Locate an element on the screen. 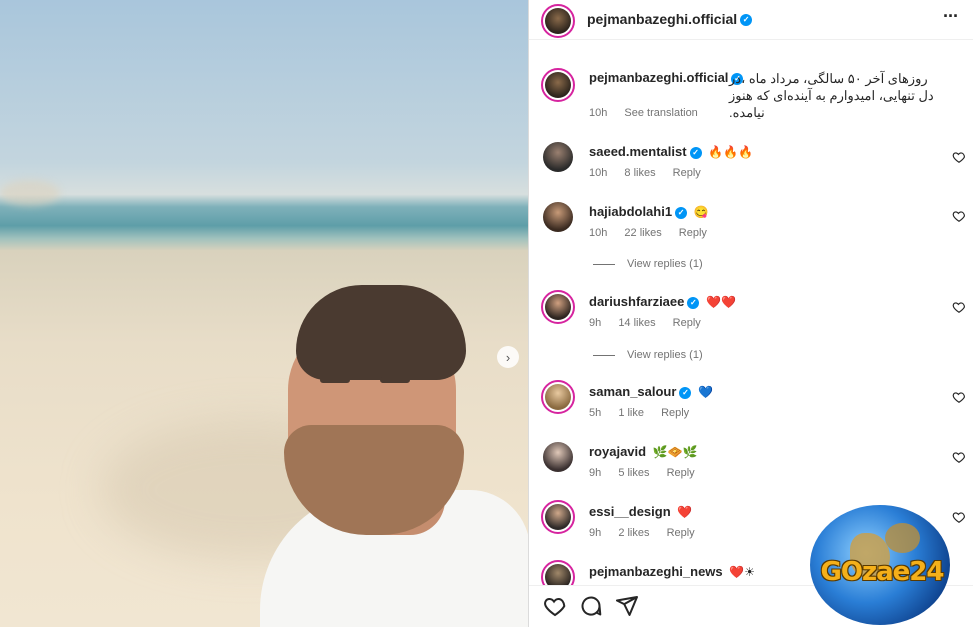  comment-likes: 22 likes is located at coordinates (642, 233).